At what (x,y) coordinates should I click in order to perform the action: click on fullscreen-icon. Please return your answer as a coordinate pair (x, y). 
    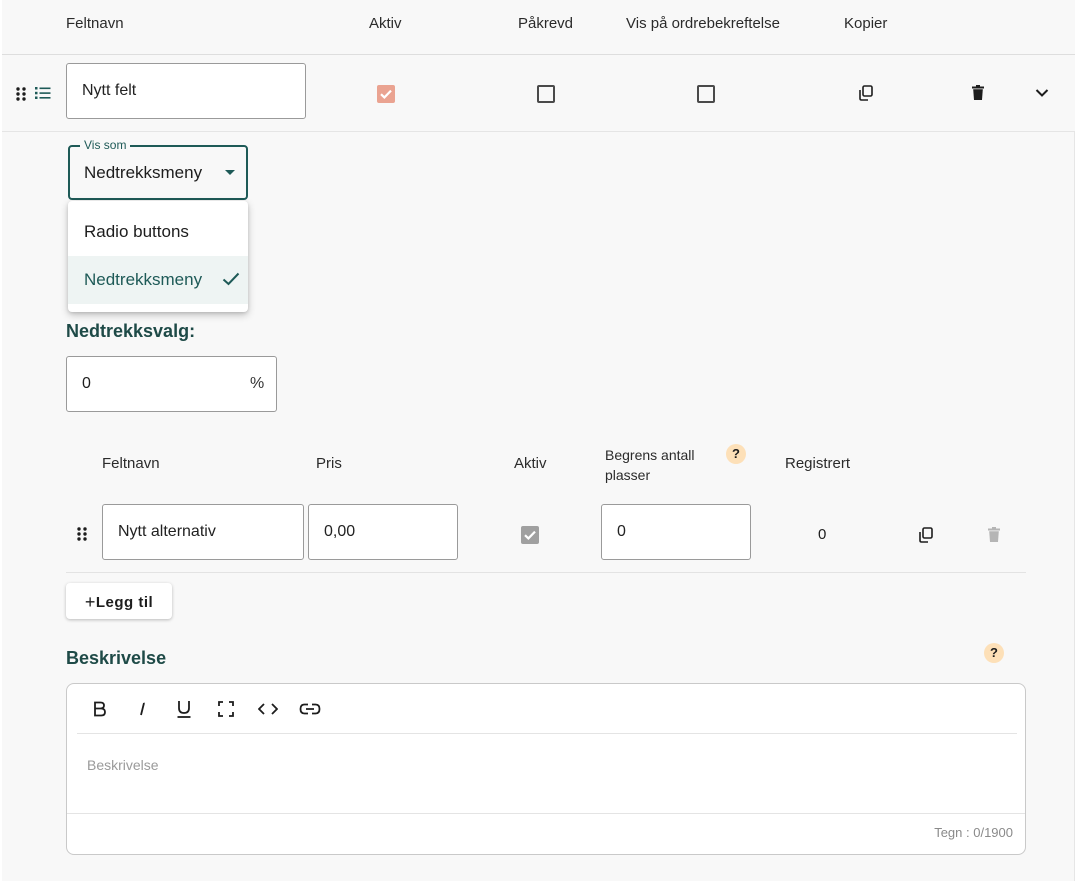
    Looking at the image, I should click on (226, 709).